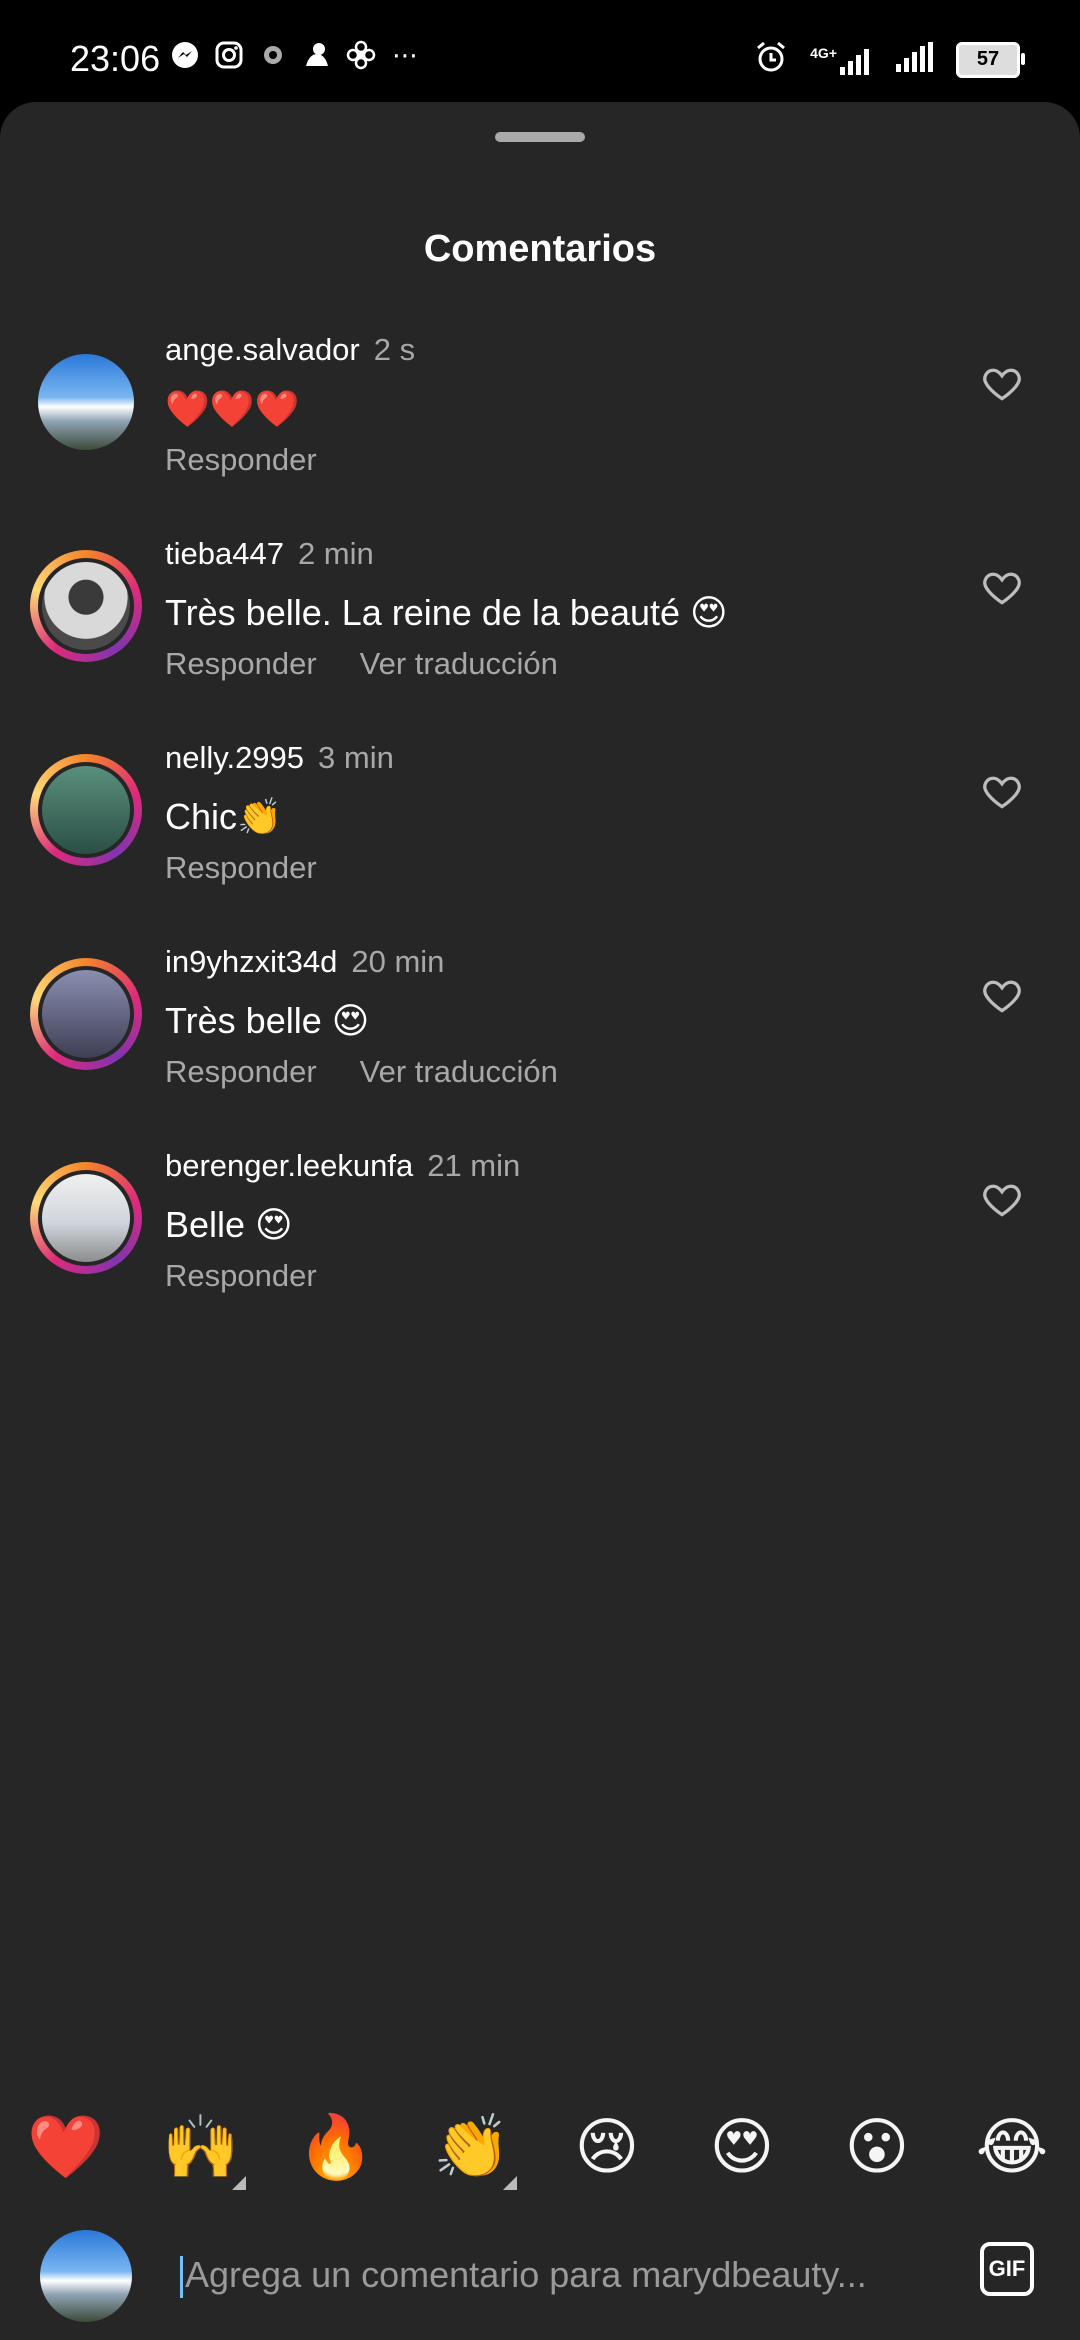 This screenshot has height=2340, width=1080. What do you see at coordinates (446, 612) in the screenshot?
I see `comment-text: Très belle. La reine de la beauté 😍` at bounding box center [446, 612].